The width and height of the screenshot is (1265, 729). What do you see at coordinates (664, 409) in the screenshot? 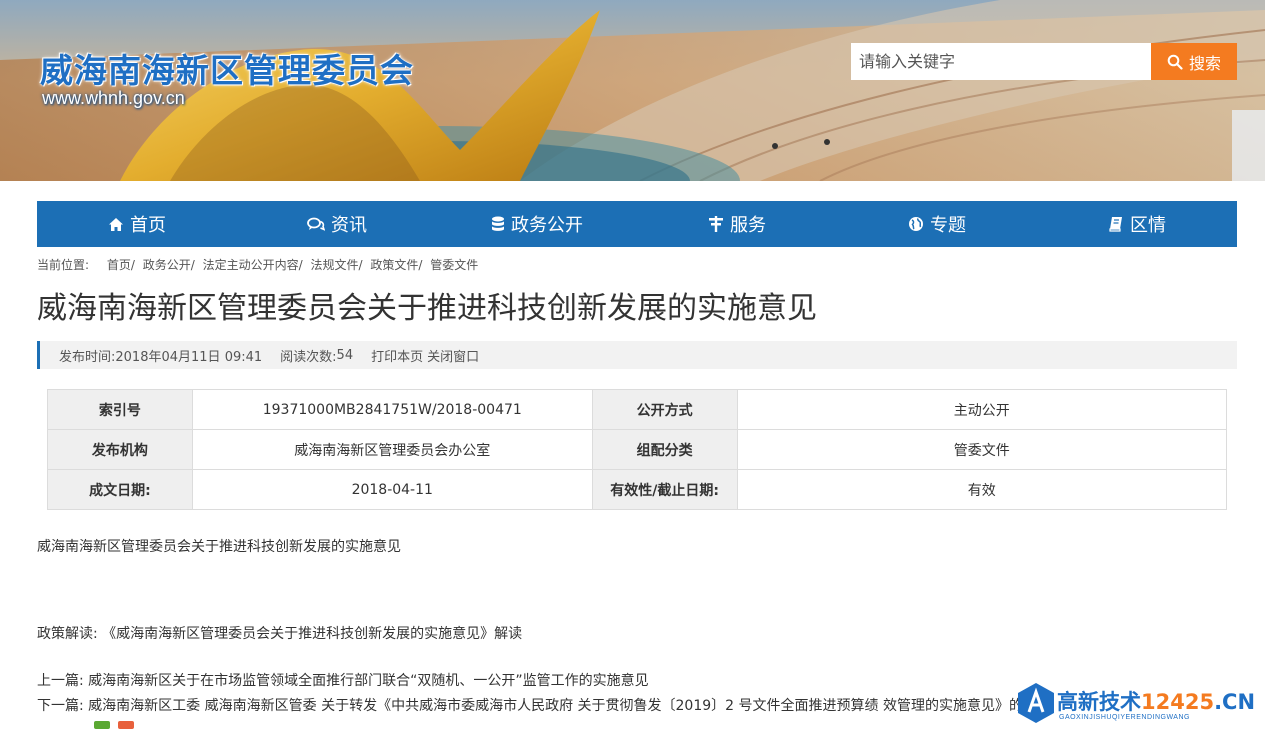
I see `info-key: 公开方式` at bounding box center [664, 409].